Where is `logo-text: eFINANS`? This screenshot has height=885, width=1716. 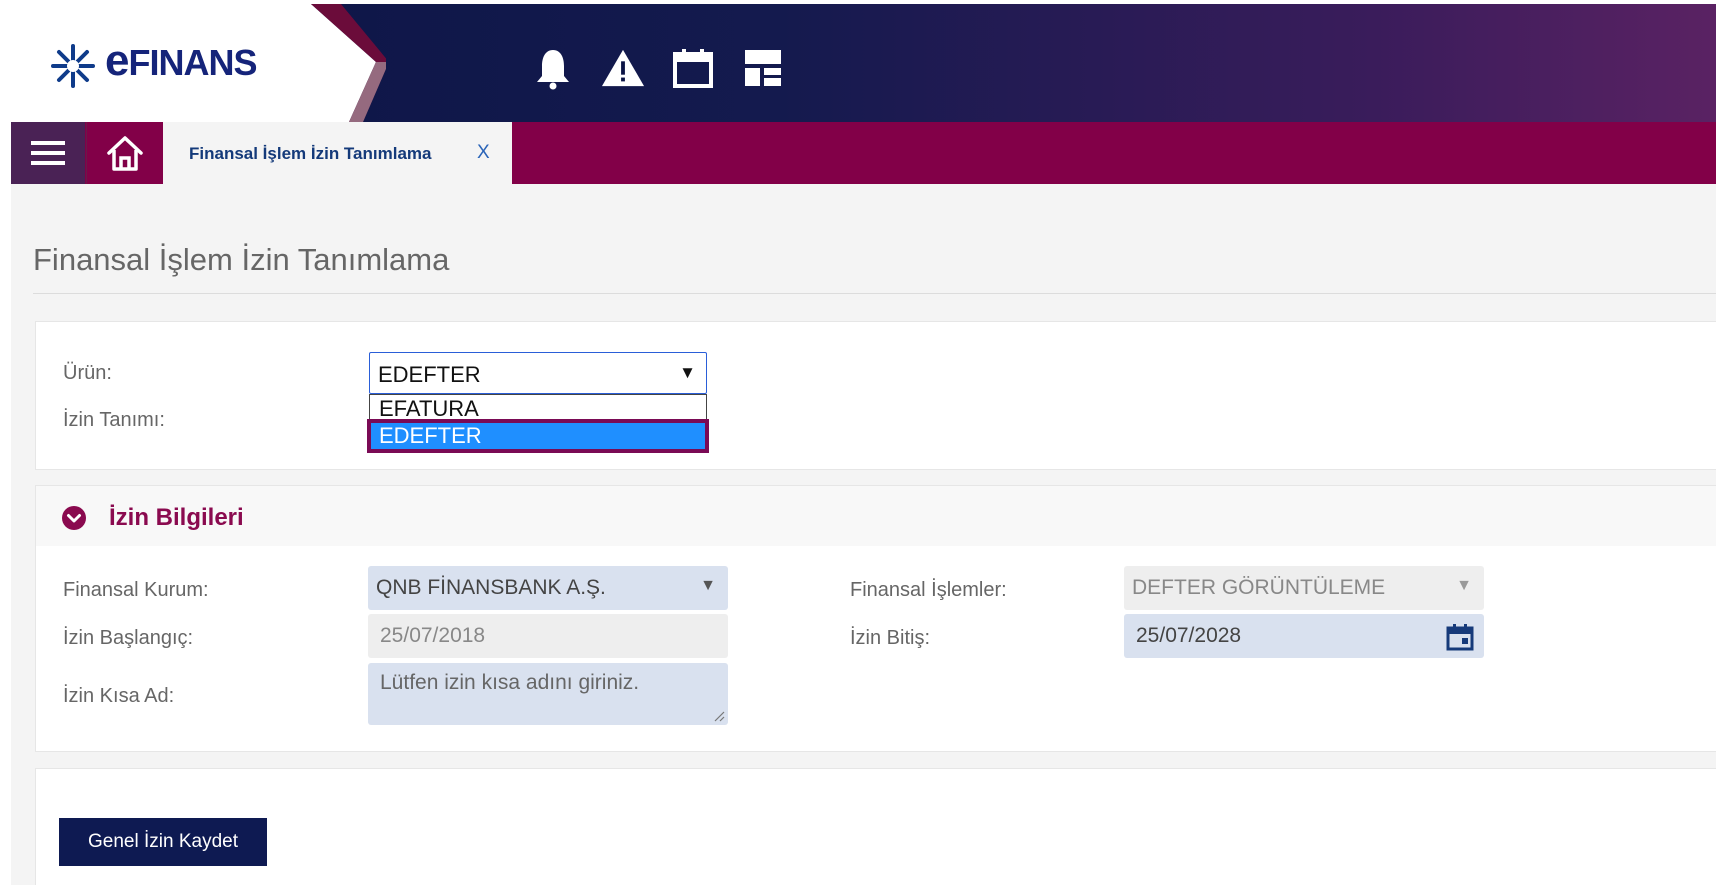 logo-text: eFINANS is located at coordinates (181, 61).